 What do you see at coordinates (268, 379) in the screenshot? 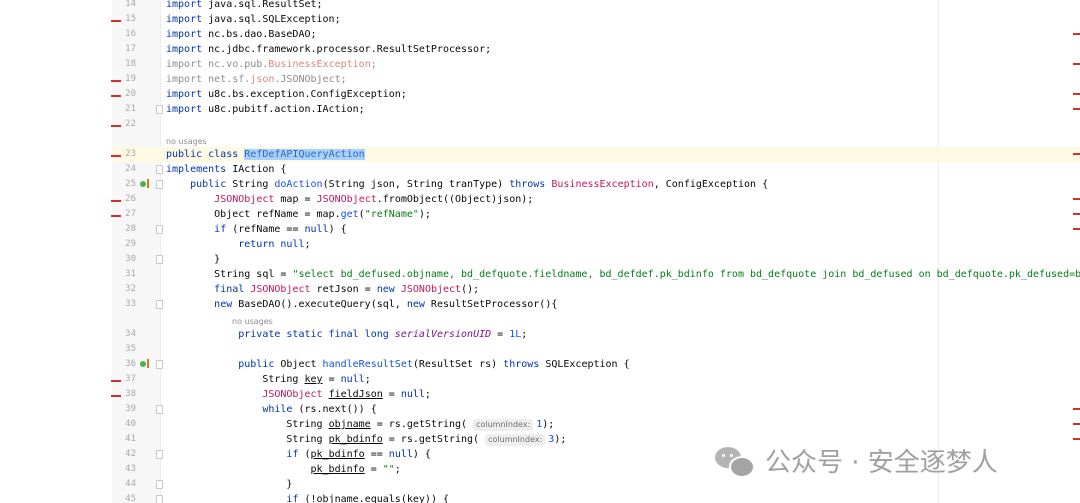
I see `code-text: String key = null;` at bounding box center [268, 379].